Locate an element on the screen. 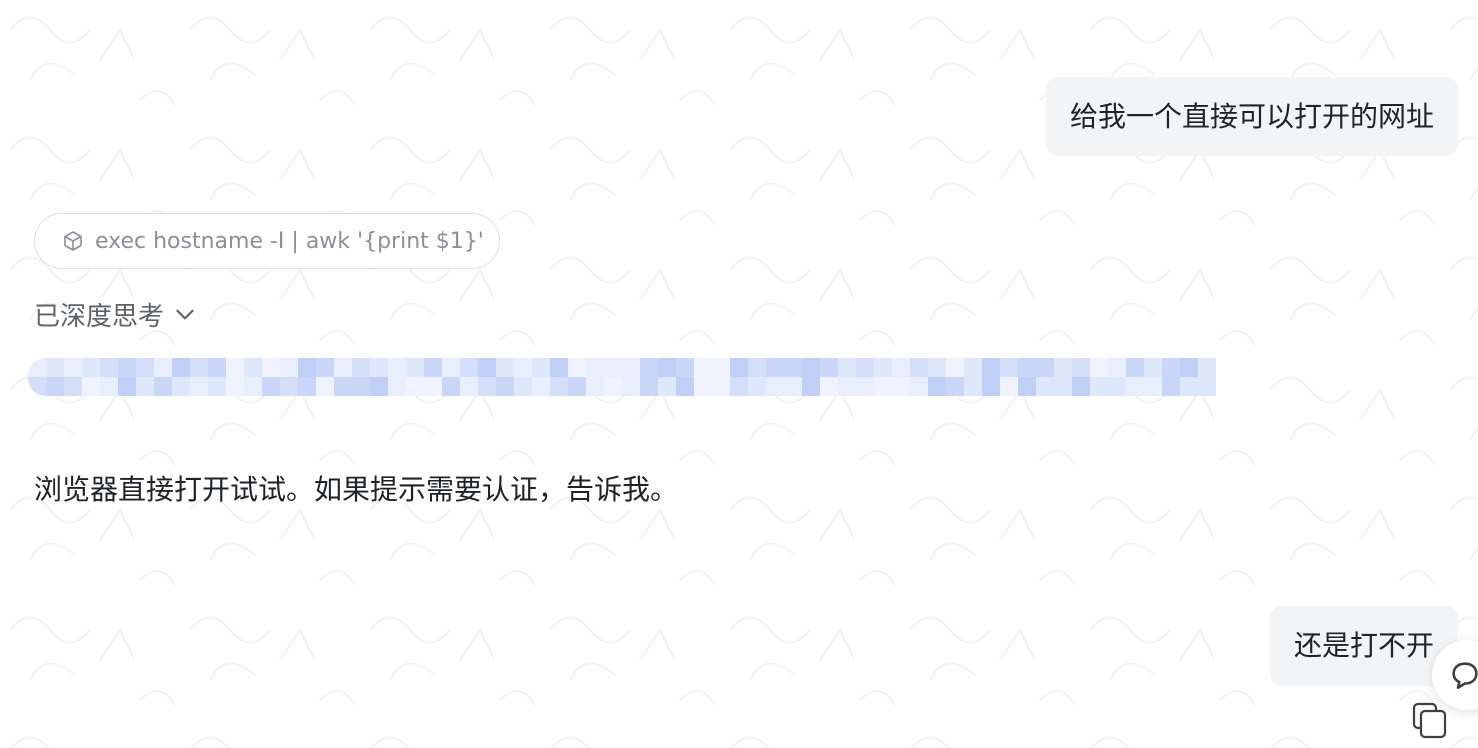 Image resolution: width=1478 pixels, height=748 pixels. thinking-label: 已深度思考 is located at coordinates (99, 316).